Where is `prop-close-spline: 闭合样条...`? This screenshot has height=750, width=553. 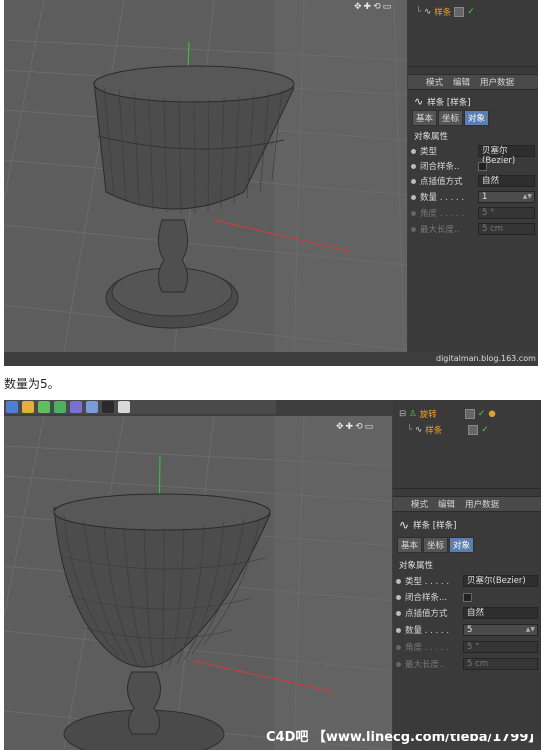
prop-close-spline: 闭合样条... is located at coordinates (467, 597).